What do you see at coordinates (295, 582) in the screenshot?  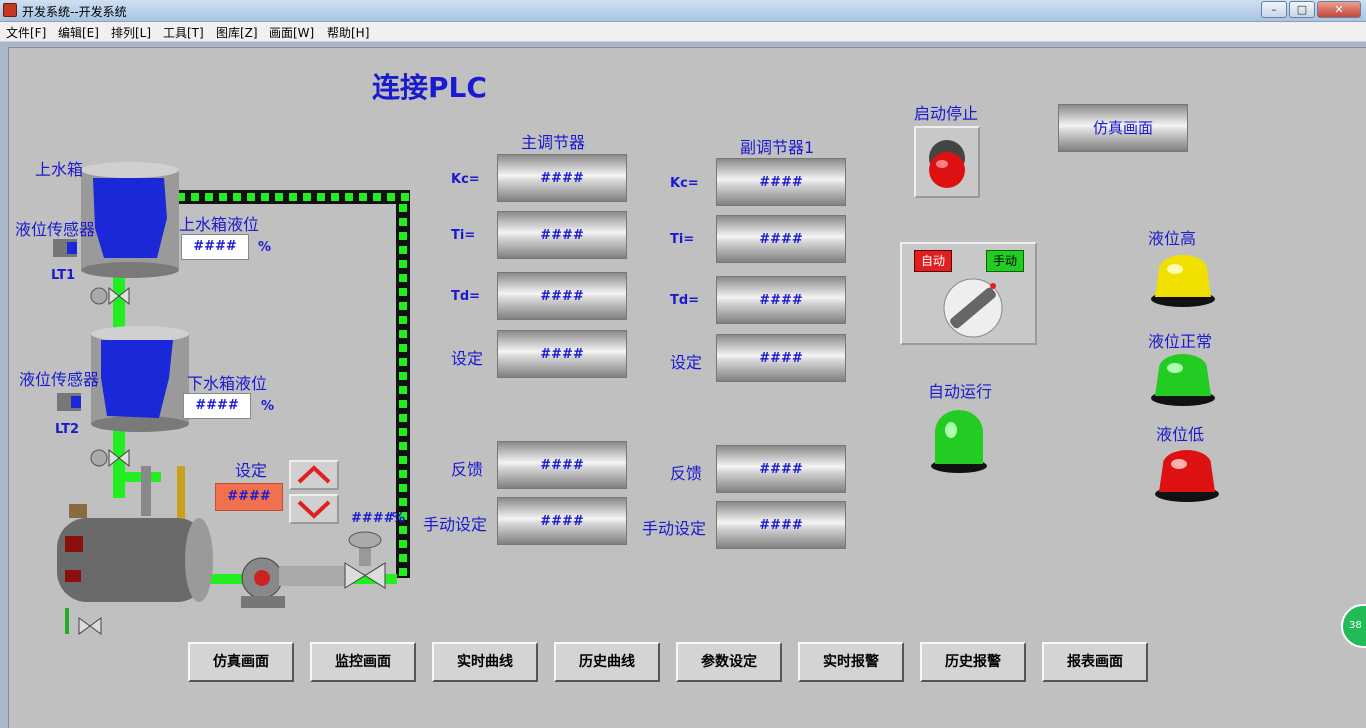 I see `pump-icon` at bounding box center [295, 582].